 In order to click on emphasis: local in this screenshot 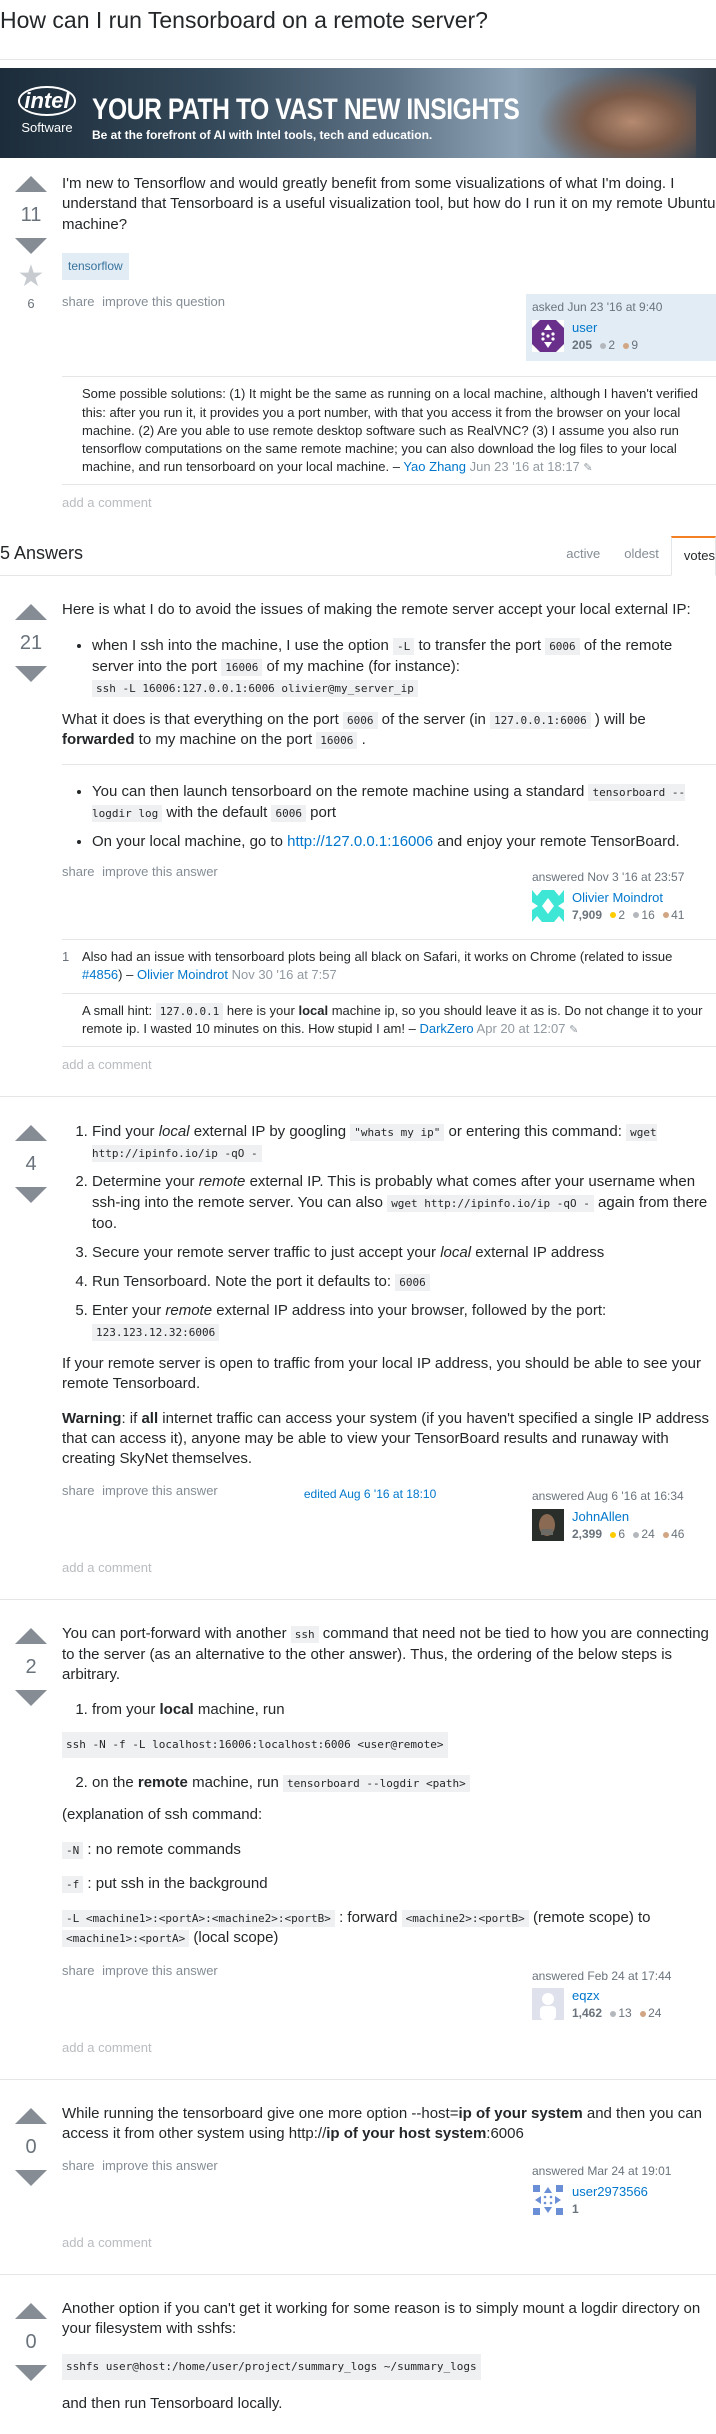, I will do `click(456, 1253)`.